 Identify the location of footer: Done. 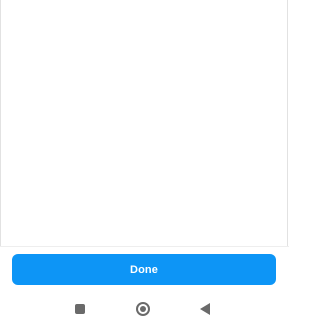
(144, 268).